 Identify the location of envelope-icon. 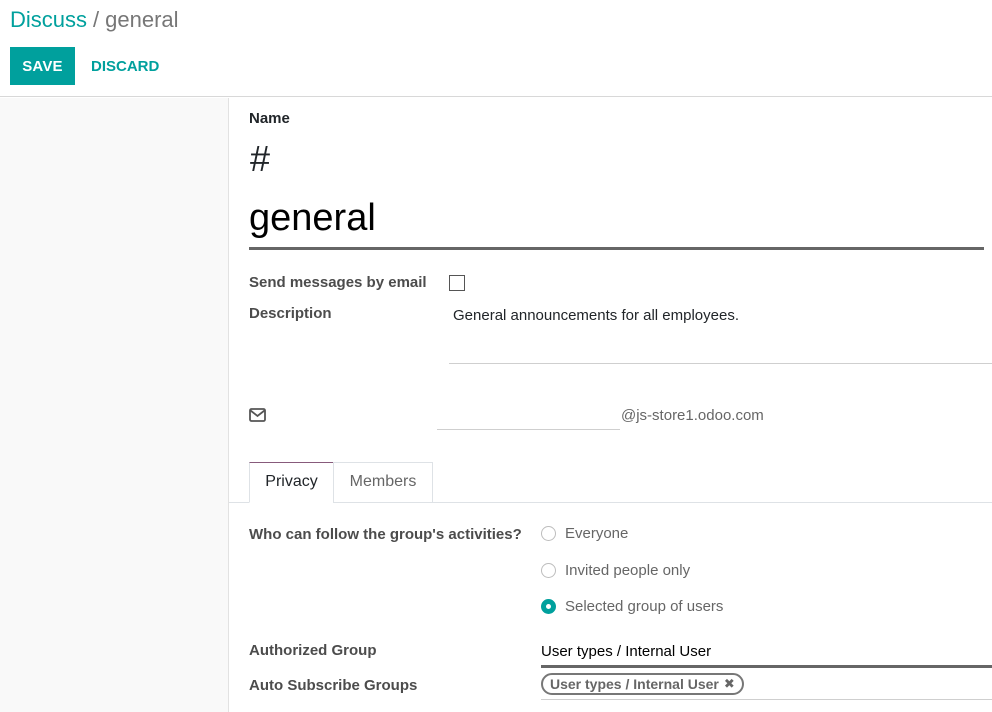
(257, 415).